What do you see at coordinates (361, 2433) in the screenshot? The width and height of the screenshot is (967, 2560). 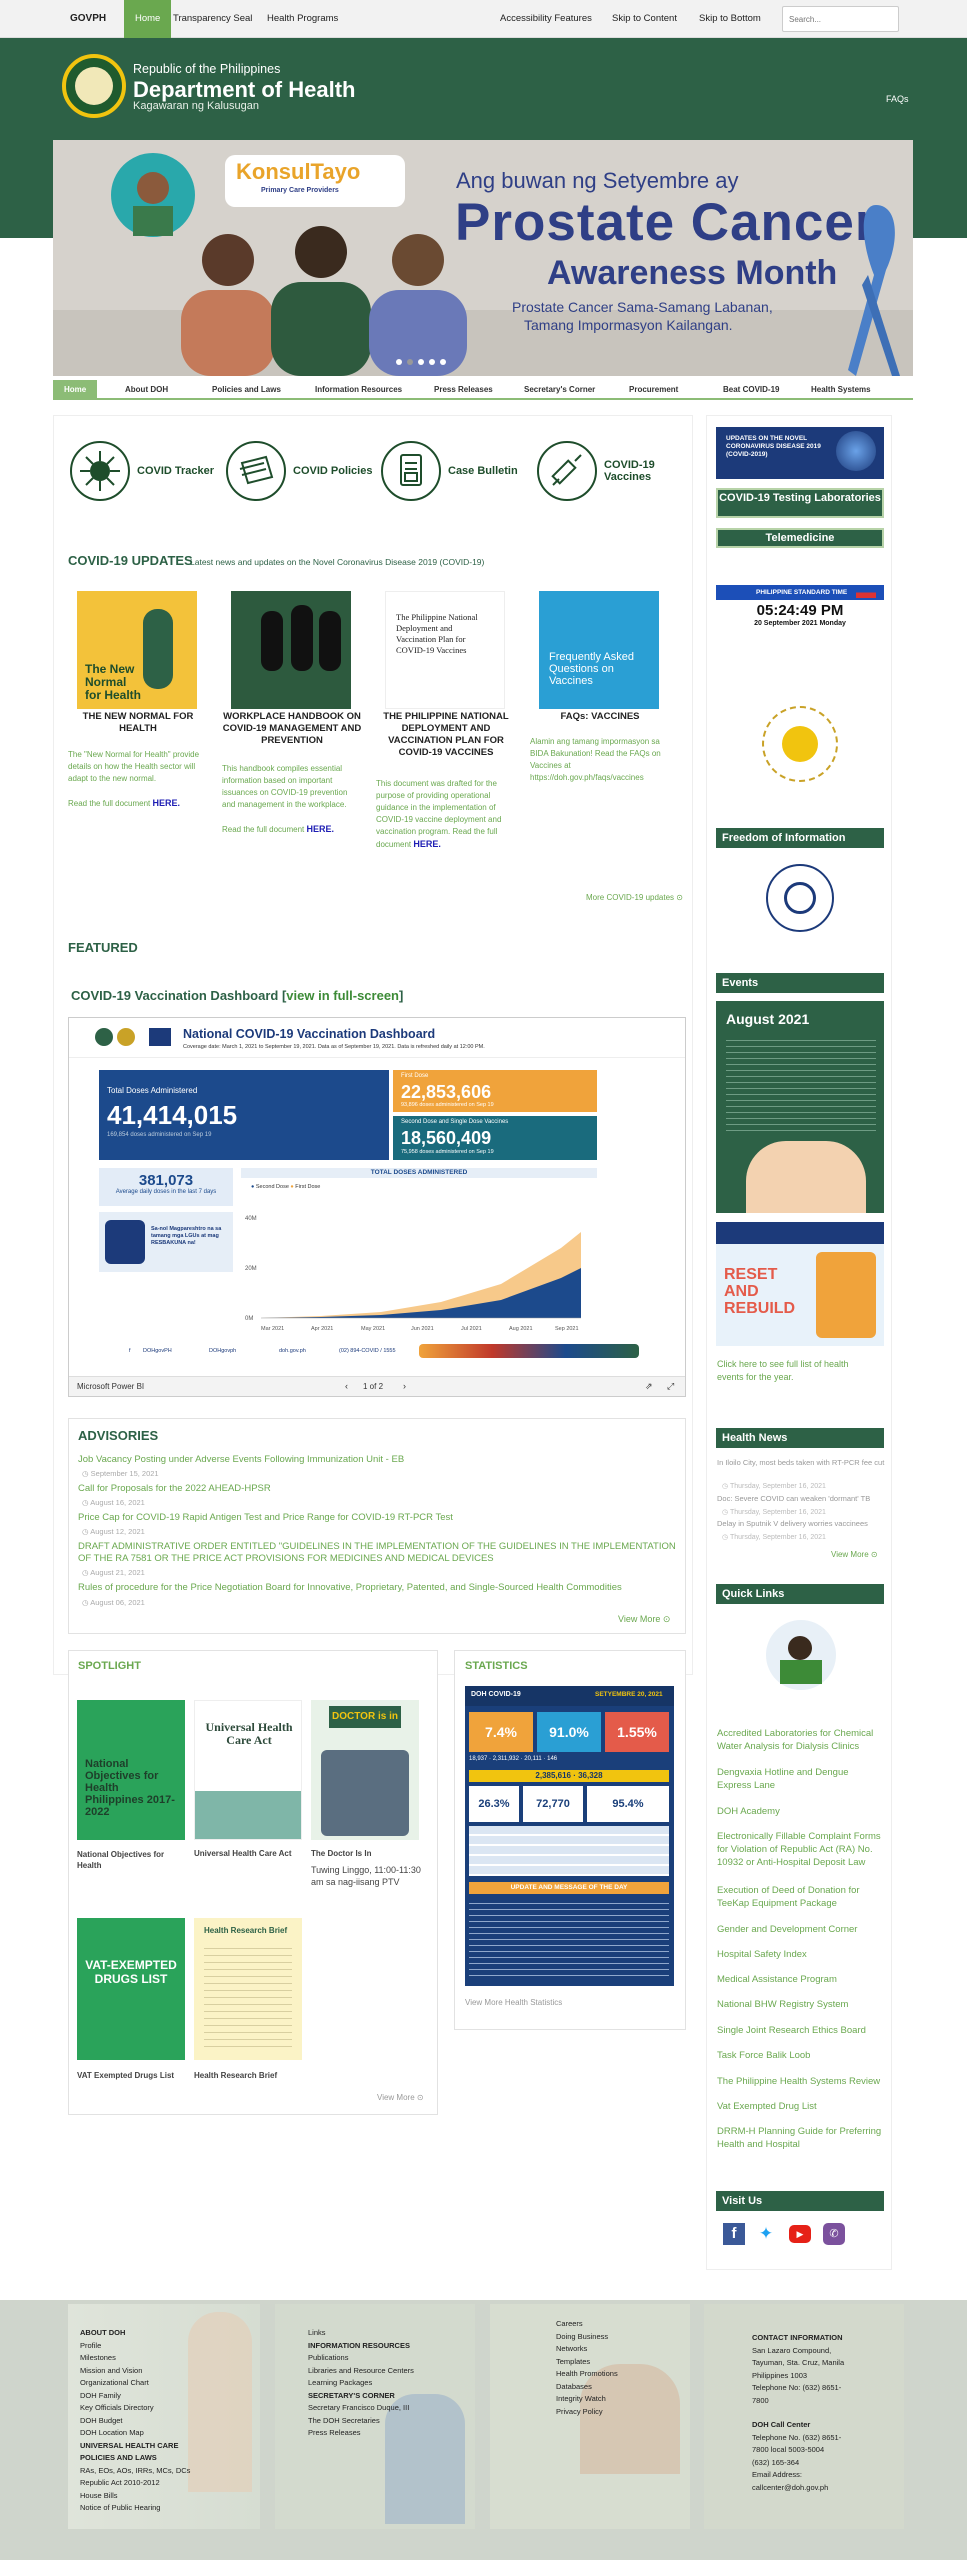 I see `footer-link: Press Releases` at bounding box center [361, 2433].